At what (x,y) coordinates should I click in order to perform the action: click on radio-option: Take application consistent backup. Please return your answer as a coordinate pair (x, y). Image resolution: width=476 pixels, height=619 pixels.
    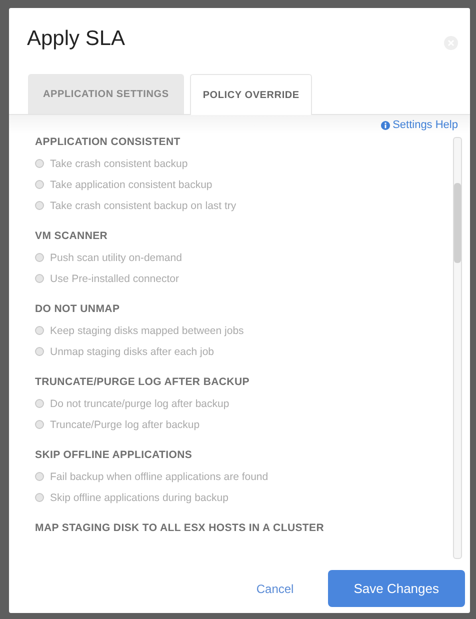
    Looking at the image, I should click on (244, 184).